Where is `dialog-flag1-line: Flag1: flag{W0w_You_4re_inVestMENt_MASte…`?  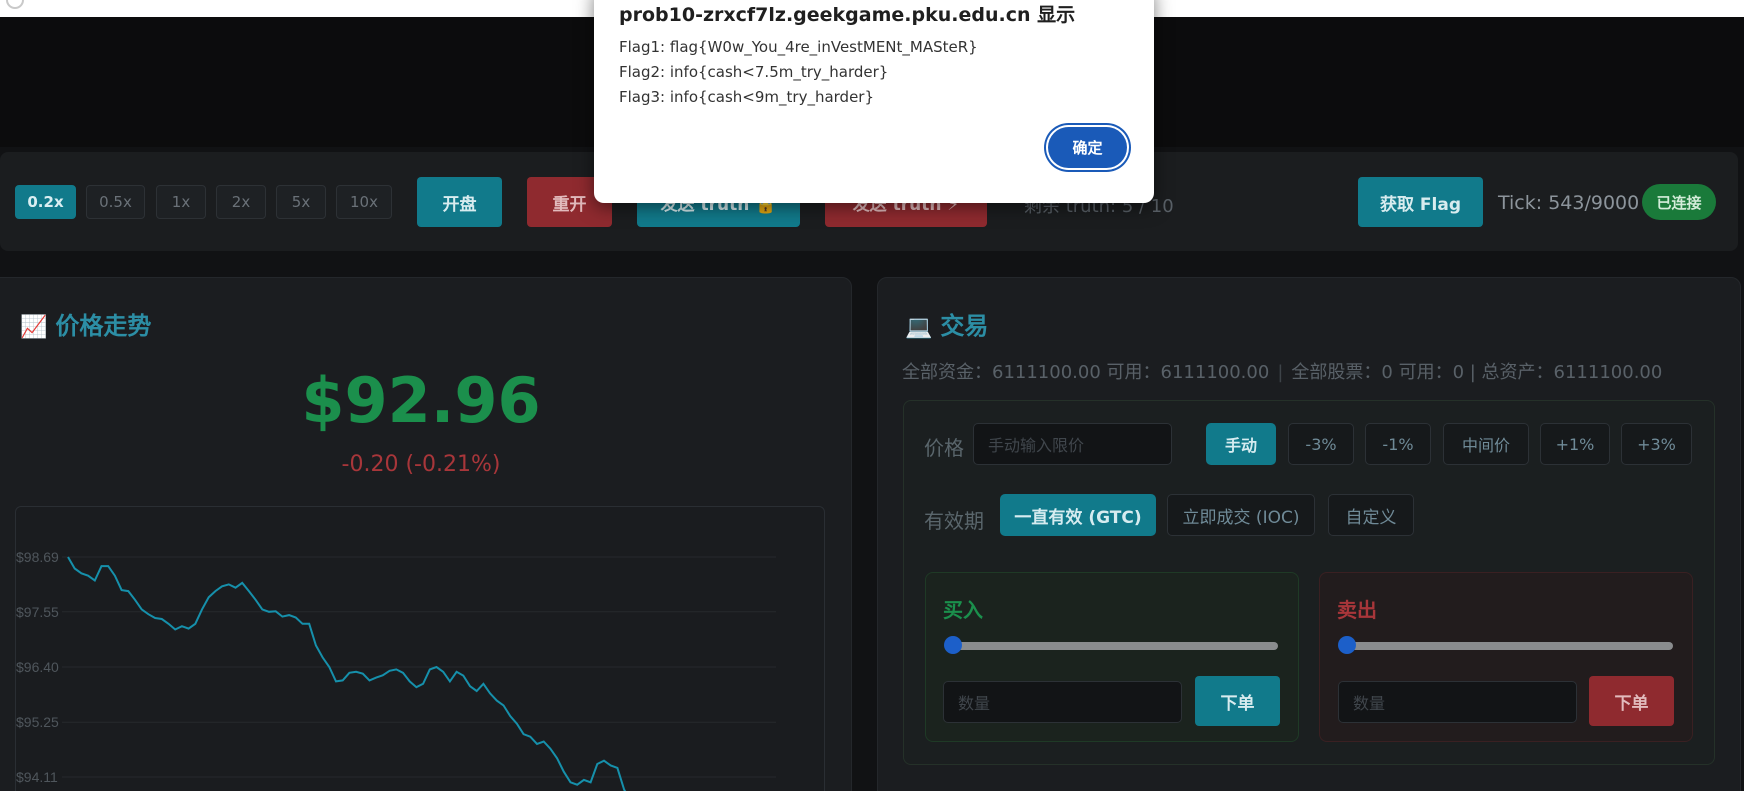
dialog-flag1-line: Flag1: flag{W0w_You_4re_inVestMENt_MASte… is located at coordinates (798, 47).